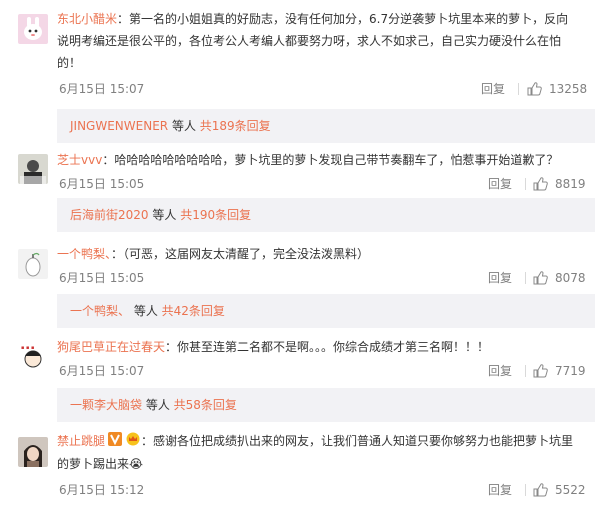 The width and height of the screenshot is (595, 506). Describe the element at coordinates (81, 441) in the screenshot. I see `username-link: 禁止跳腿` at that location.